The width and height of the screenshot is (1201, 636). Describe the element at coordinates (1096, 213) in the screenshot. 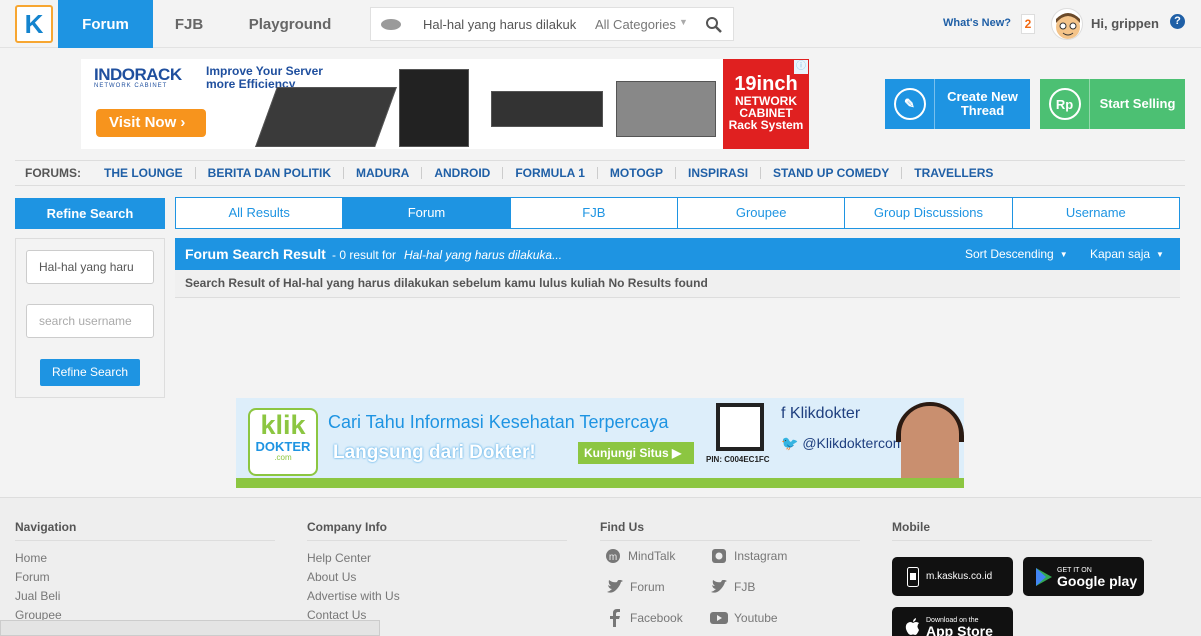

I see `tab-username: Username` at that location.